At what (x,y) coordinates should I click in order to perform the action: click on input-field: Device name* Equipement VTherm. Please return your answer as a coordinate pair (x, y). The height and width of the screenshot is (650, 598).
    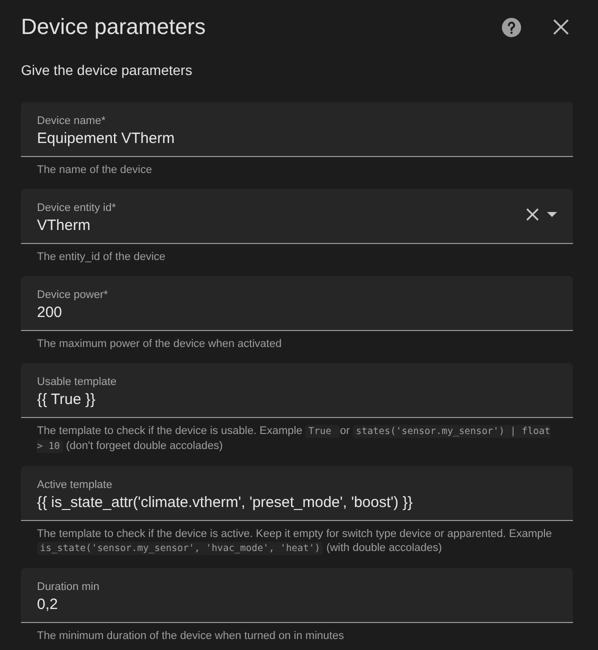
    Looking at the image, I should click on (297, 129).